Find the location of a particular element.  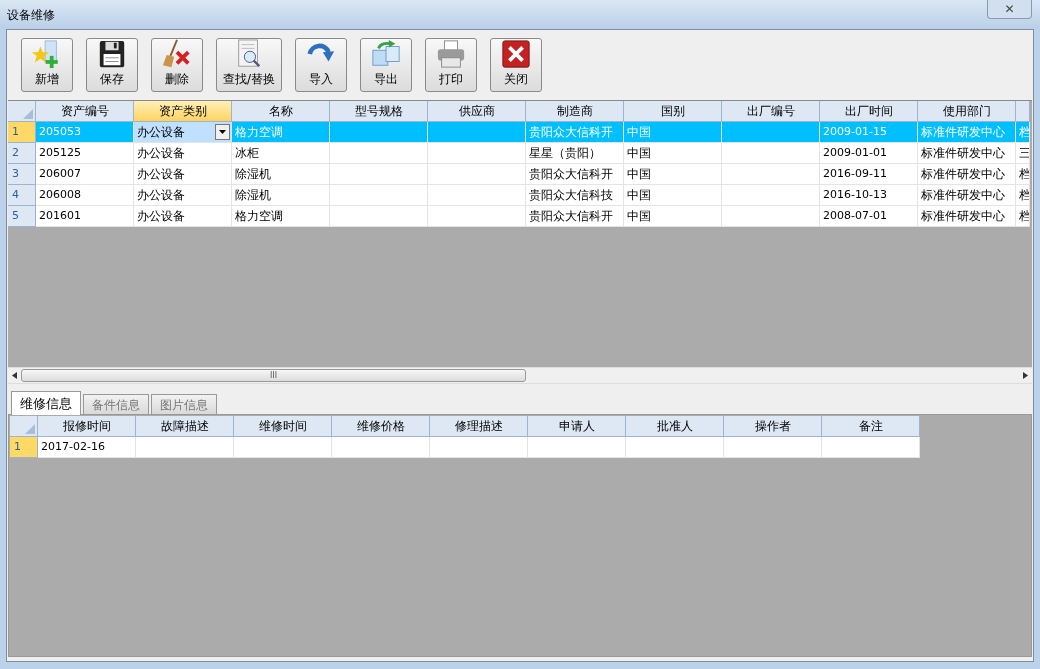

column-header: 维修时间 is located at coordinates (283, 426).